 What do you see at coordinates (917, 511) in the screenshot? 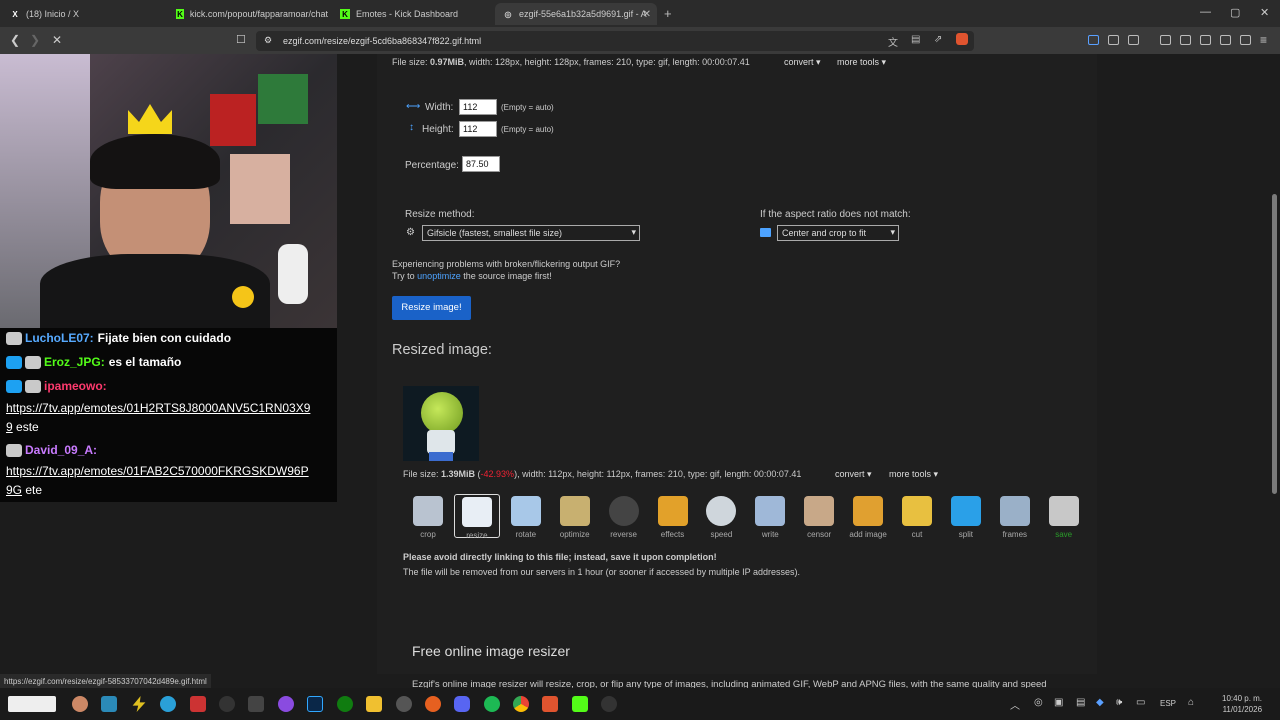
I see `cut-icon` at bounding box center [917, 511].